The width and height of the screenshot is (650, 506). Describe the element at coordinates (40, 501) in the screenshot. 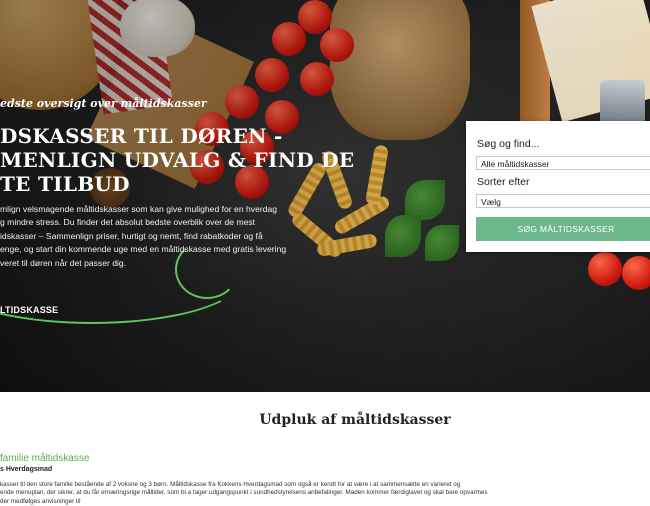

I see `card-desc-line: der medfølges anvisninger til` at that location.